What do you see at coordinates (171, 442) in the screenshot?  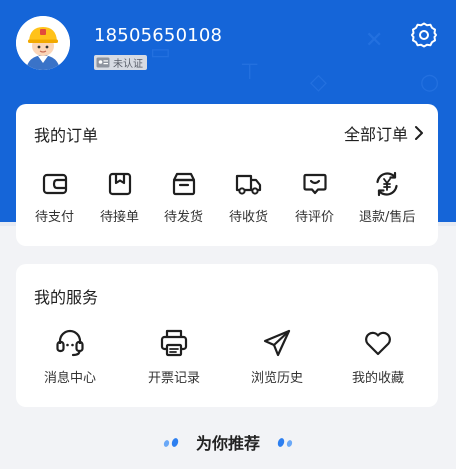 I see `drops-left-icon` at bounding box center [171, 442].